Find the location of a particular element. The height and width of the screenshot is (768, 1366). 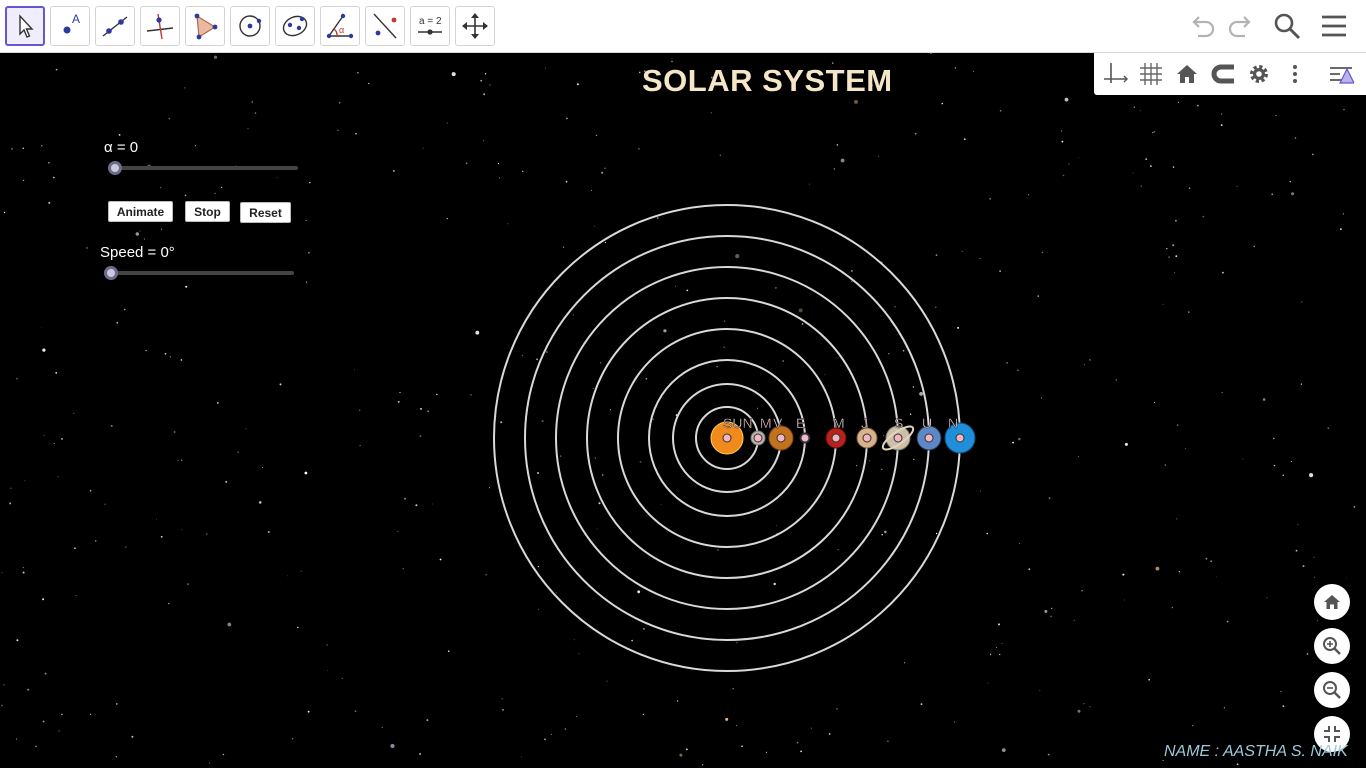

grid-icon is located at coordinates (1151, 74).